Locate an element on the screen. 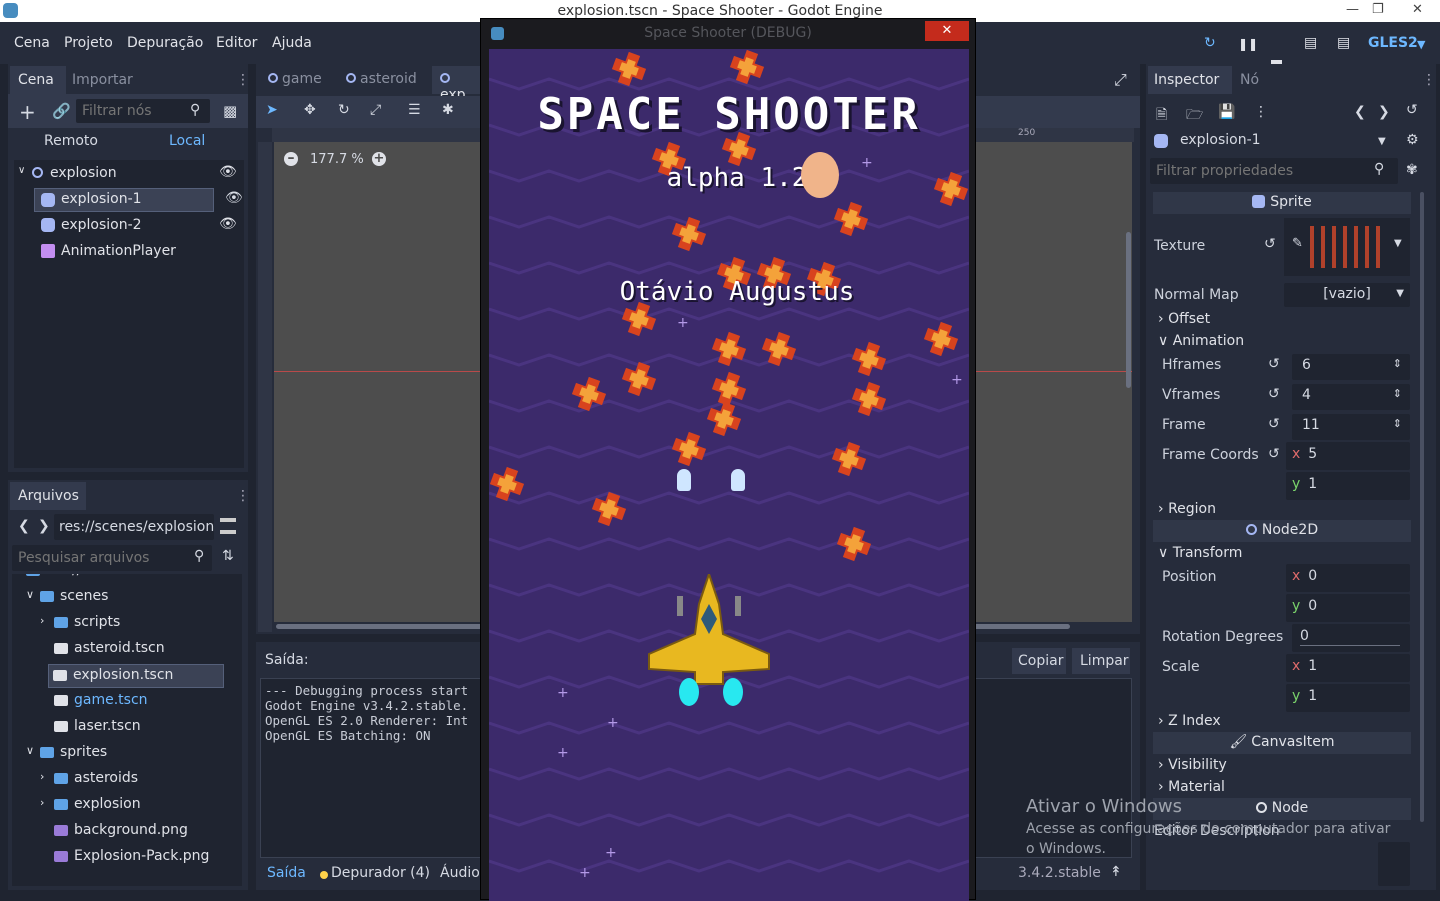 The height and width of the screenshot is (901, 1440). maximize-icon: ❐ is located at coordinates (1378, 9).